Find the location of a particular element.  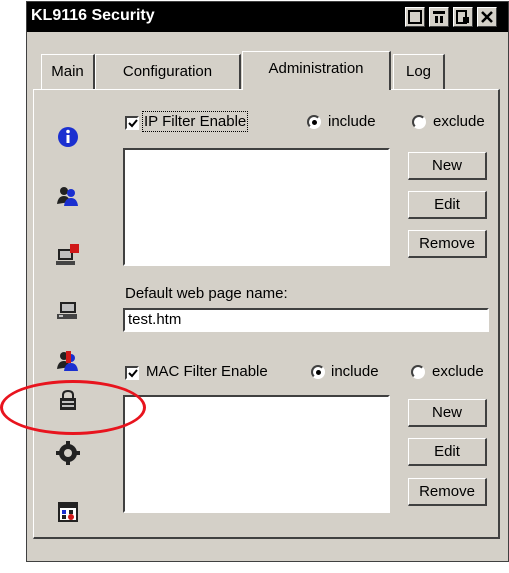

mac-include-label: include is located at coordinates (355, 371).